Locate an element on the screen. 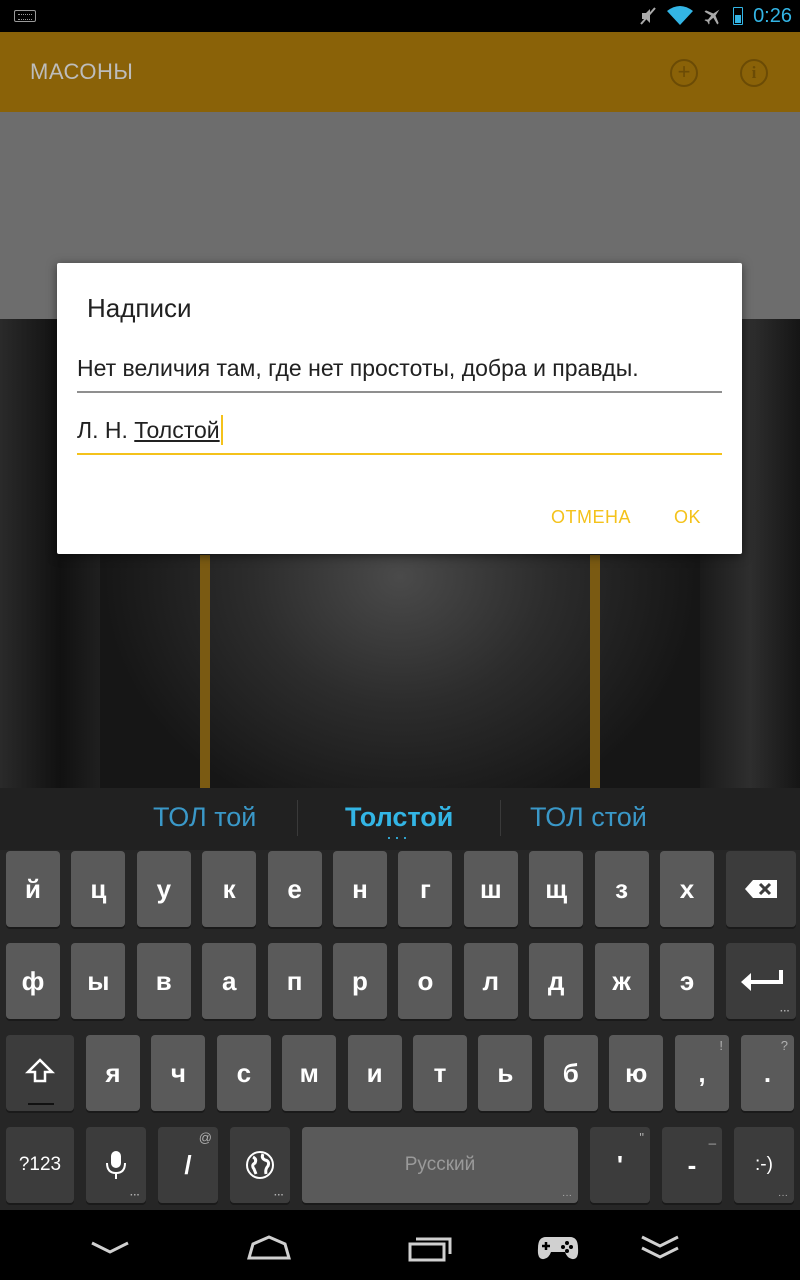  author-field: Л. Н. Толстой is located at coordinates (399, 430).